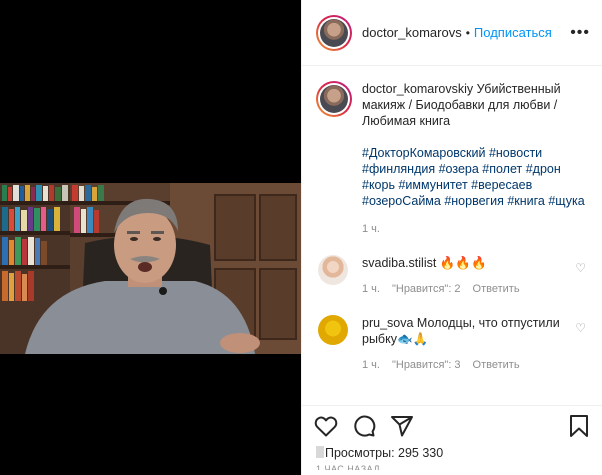 The width and height of the screenshot is (602, 475). What do you see at coordinates (364, 426) in the screenshot?
I see `comment-icon` at bounding box center [364, 426].